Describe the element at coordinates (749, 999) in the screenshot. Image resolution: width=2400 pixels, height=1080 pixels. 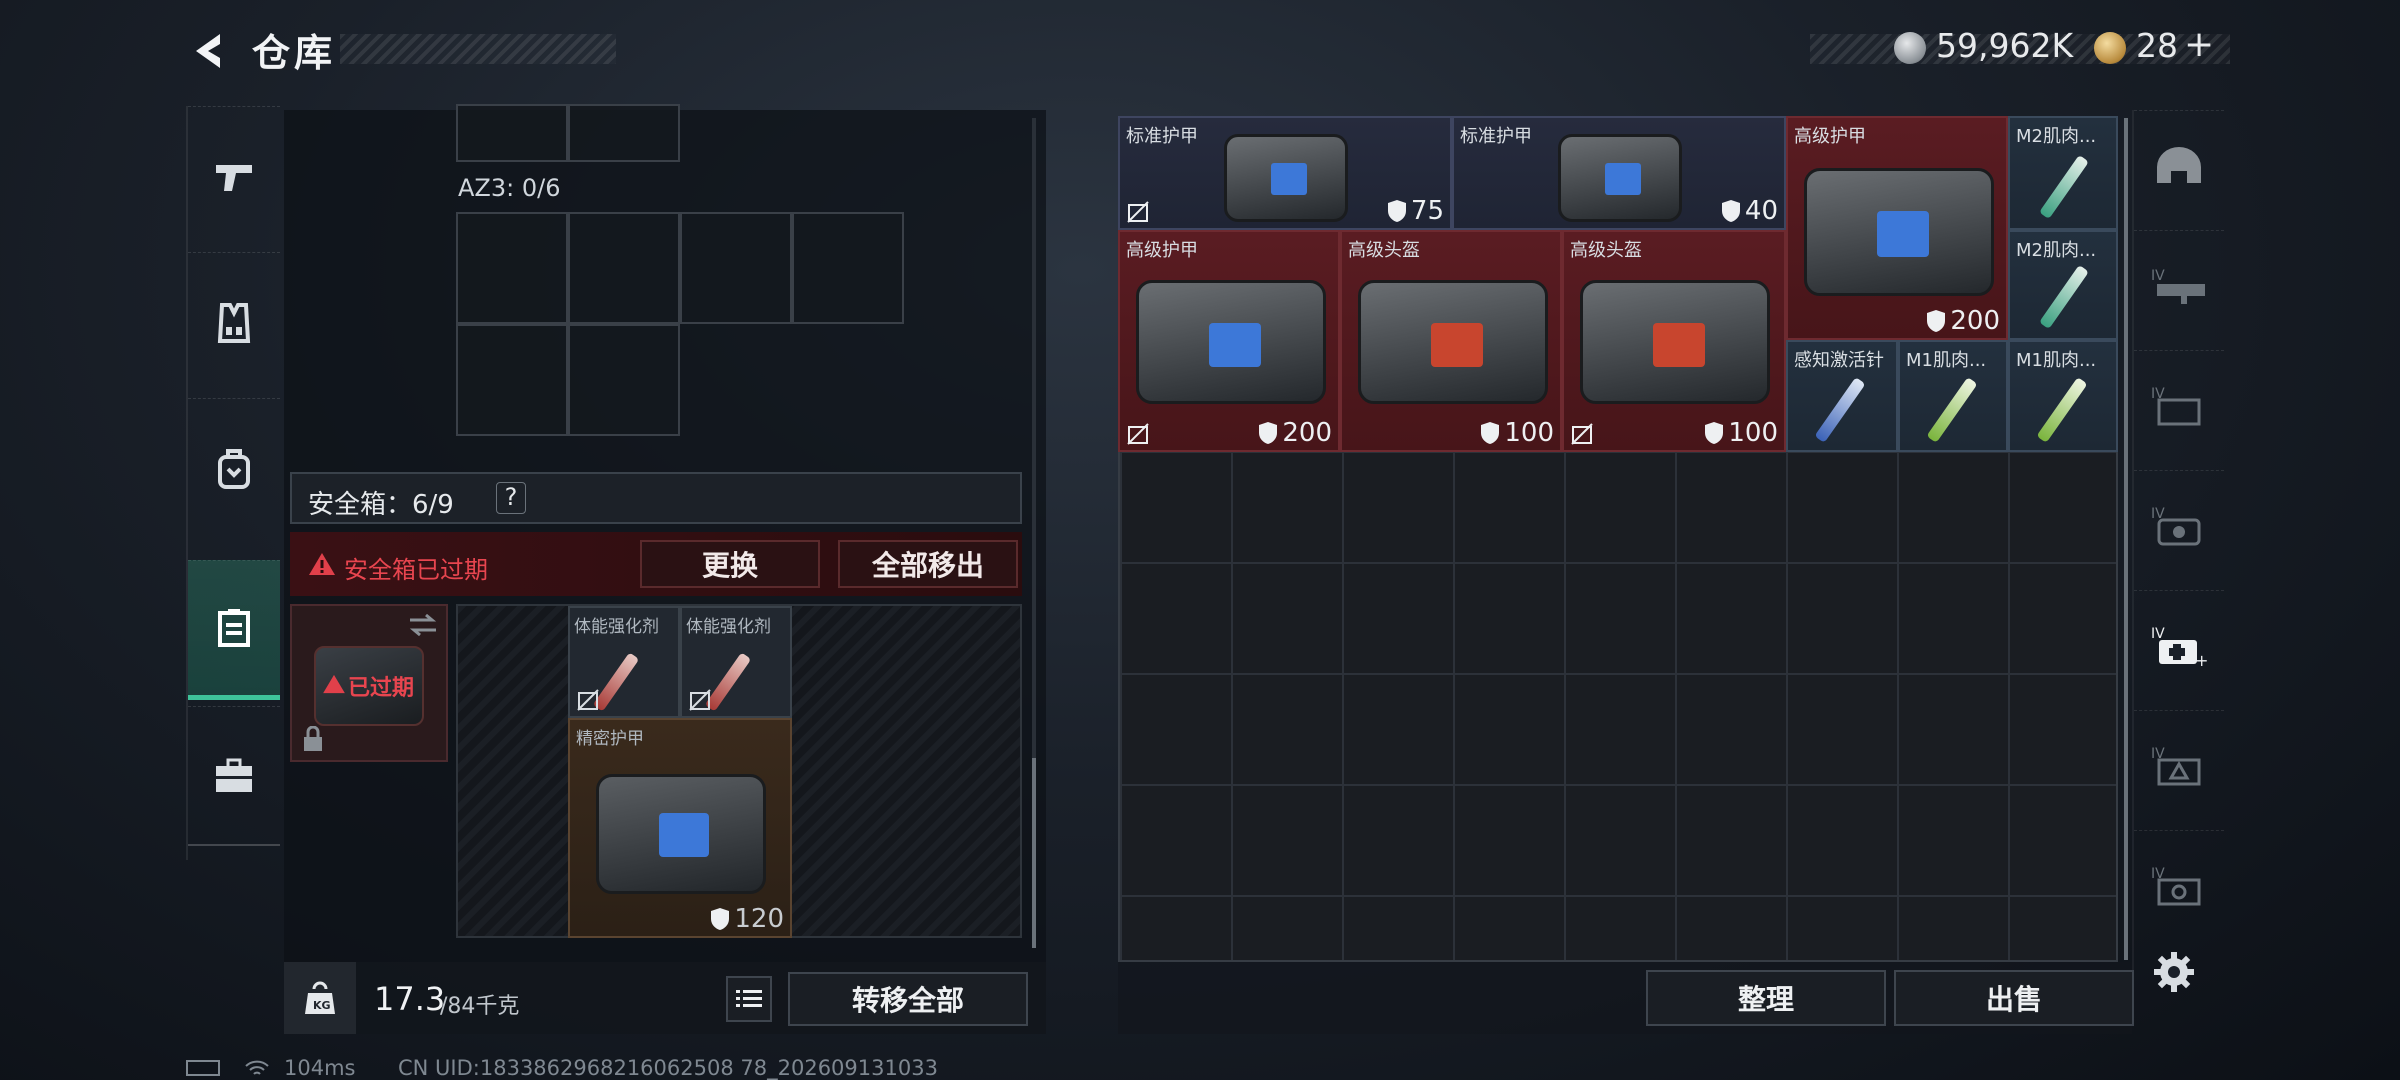
I see `list-view-button` at that location.